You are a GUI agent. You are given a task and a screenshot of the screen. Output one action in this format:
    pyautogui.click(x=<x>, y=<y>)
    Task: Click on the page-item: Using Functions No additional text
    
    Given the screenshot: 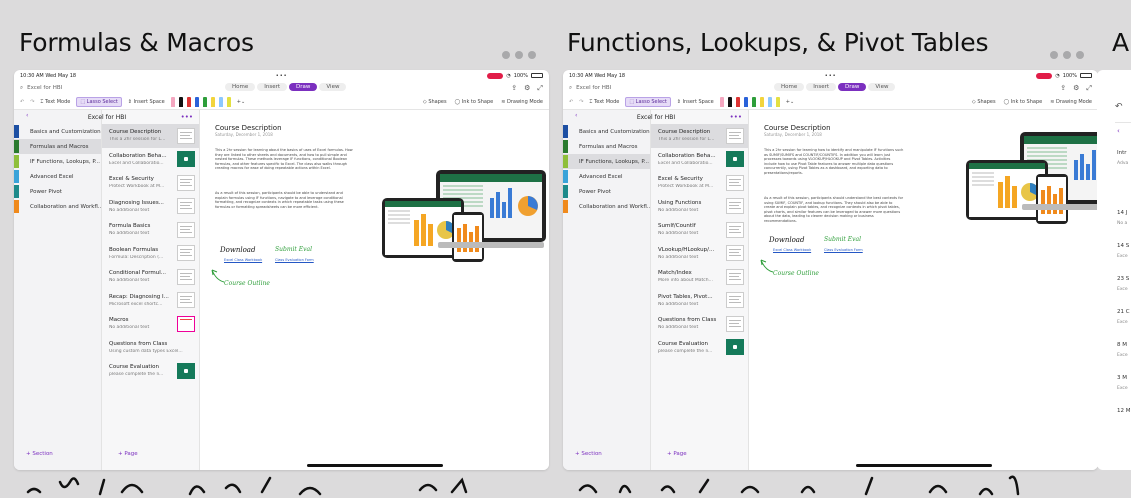 What is the action you would take?
    pyautogui.click(x=699, y=207)
    